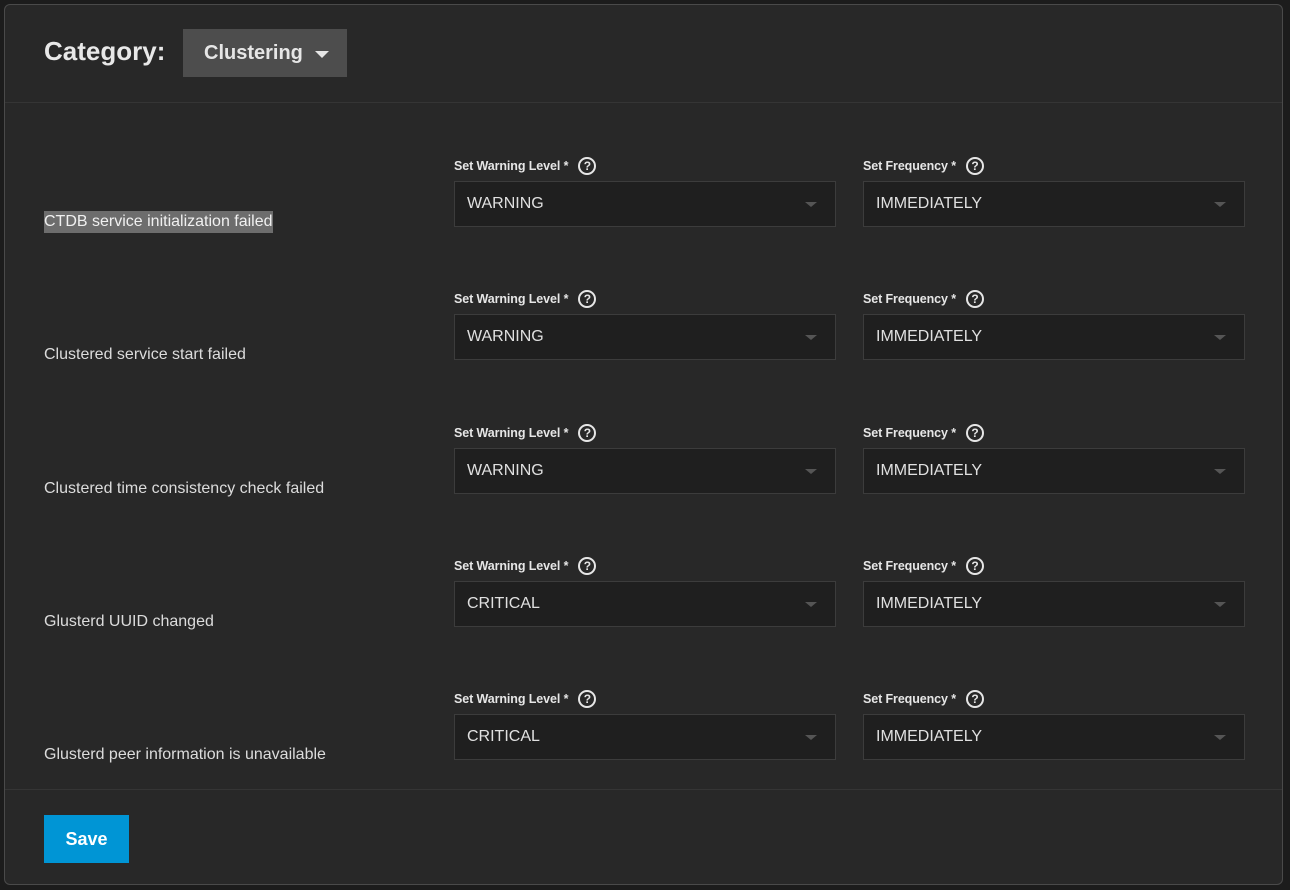  I want to click on category-select-value: Clustering, so click(253, 52).